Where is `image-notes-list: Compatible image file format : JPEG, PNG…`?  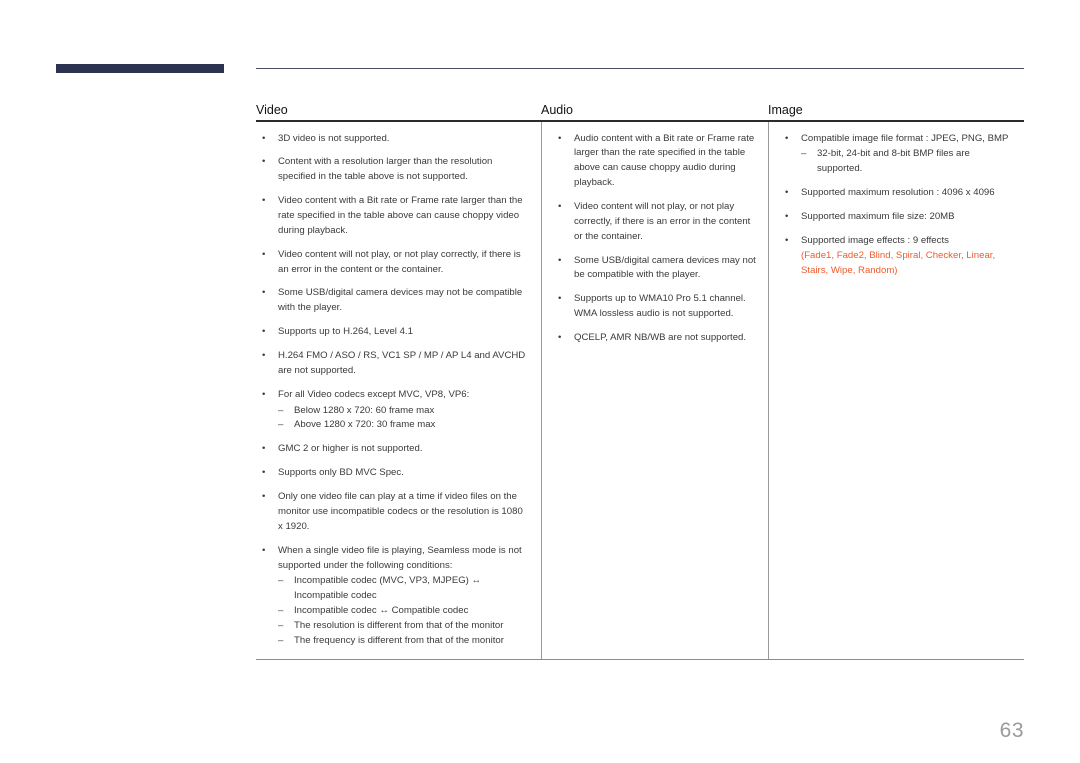
image-notes-list: Compatible image file format : JPEG, PNG… is located at coordinates (897, 205).